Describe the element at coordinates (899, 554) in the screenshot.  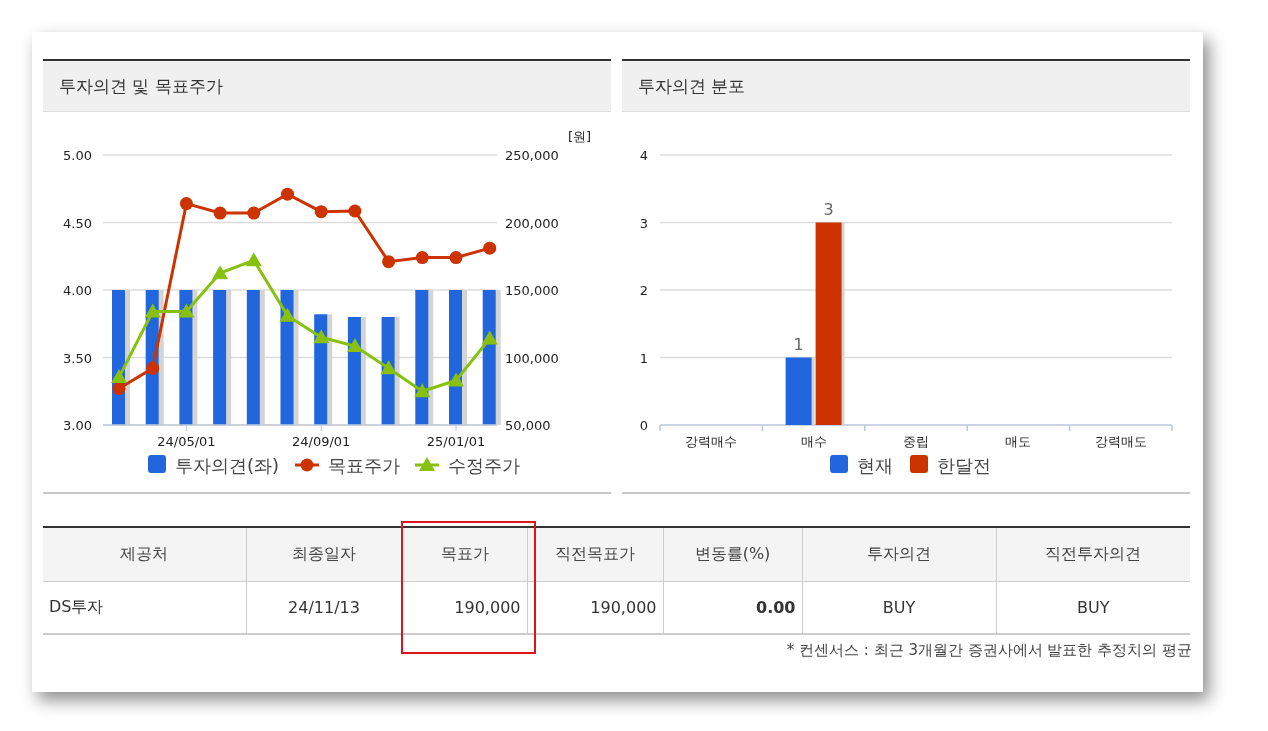
I see `column-header: 투자의견` at that location.